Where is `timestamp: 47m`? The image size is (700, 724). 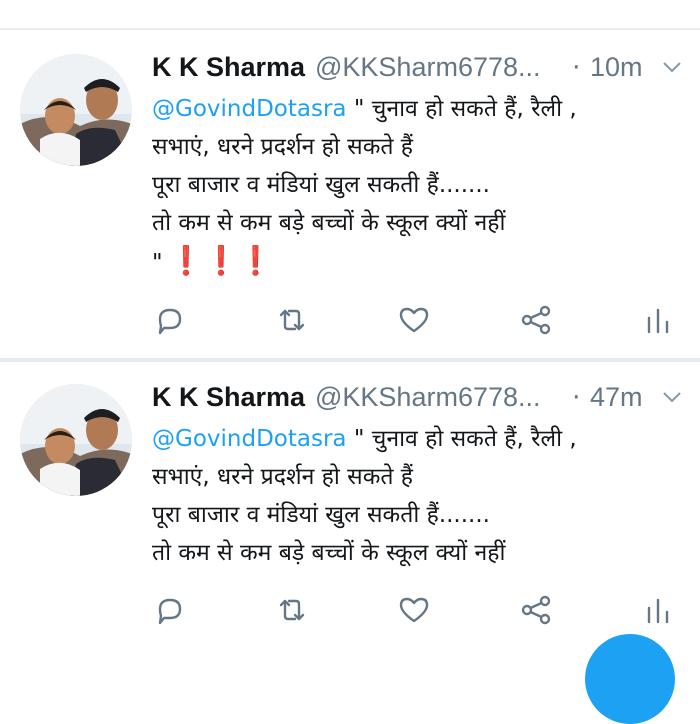
timestamp: 47m is located at coordinates (616, 397).